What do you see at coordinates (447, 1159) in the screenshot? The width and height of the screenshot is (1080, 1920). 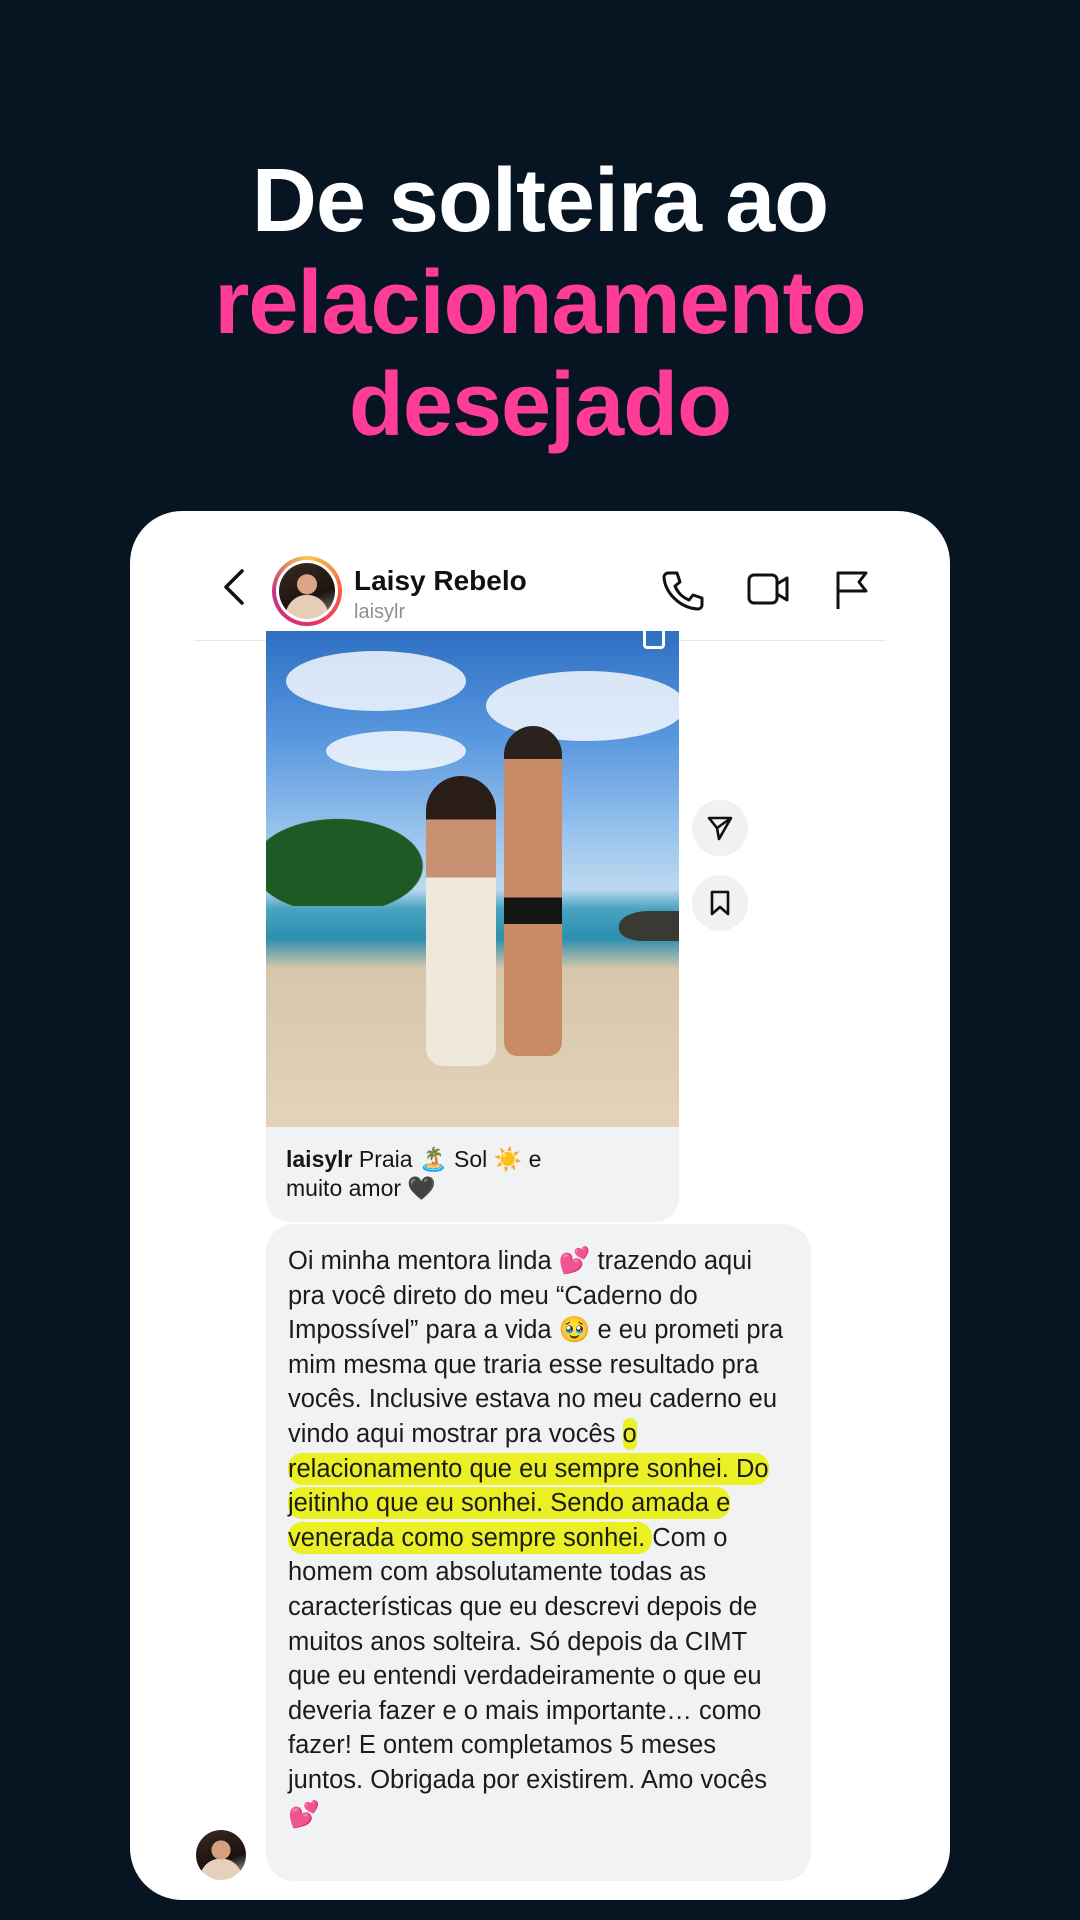 I see `caption-text-1: Praia 🏝️ Sol ☀️ e` at bounding box center [447, 1159].